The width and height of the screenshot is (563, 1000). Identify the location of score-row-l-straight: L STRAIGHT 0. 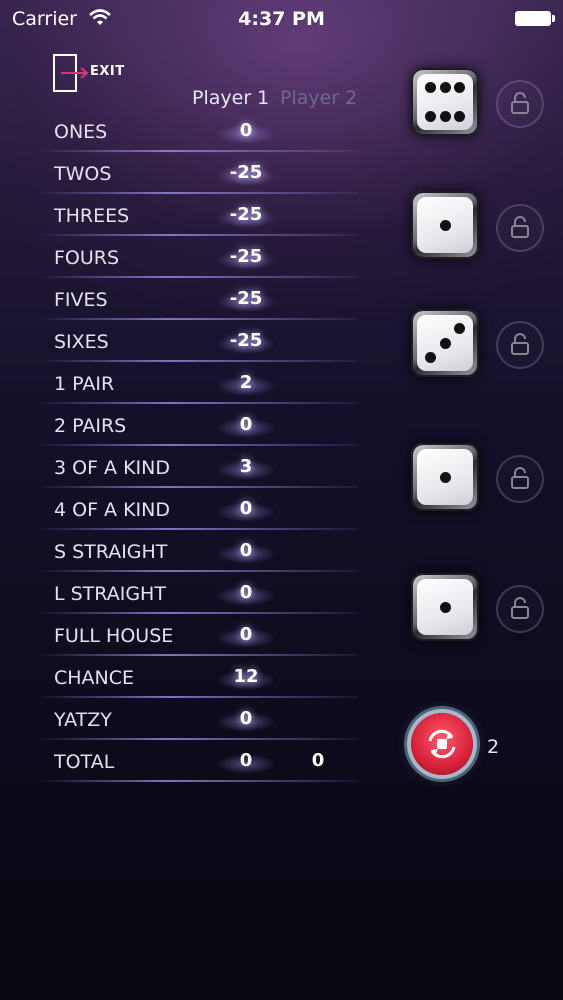
(200, 593).